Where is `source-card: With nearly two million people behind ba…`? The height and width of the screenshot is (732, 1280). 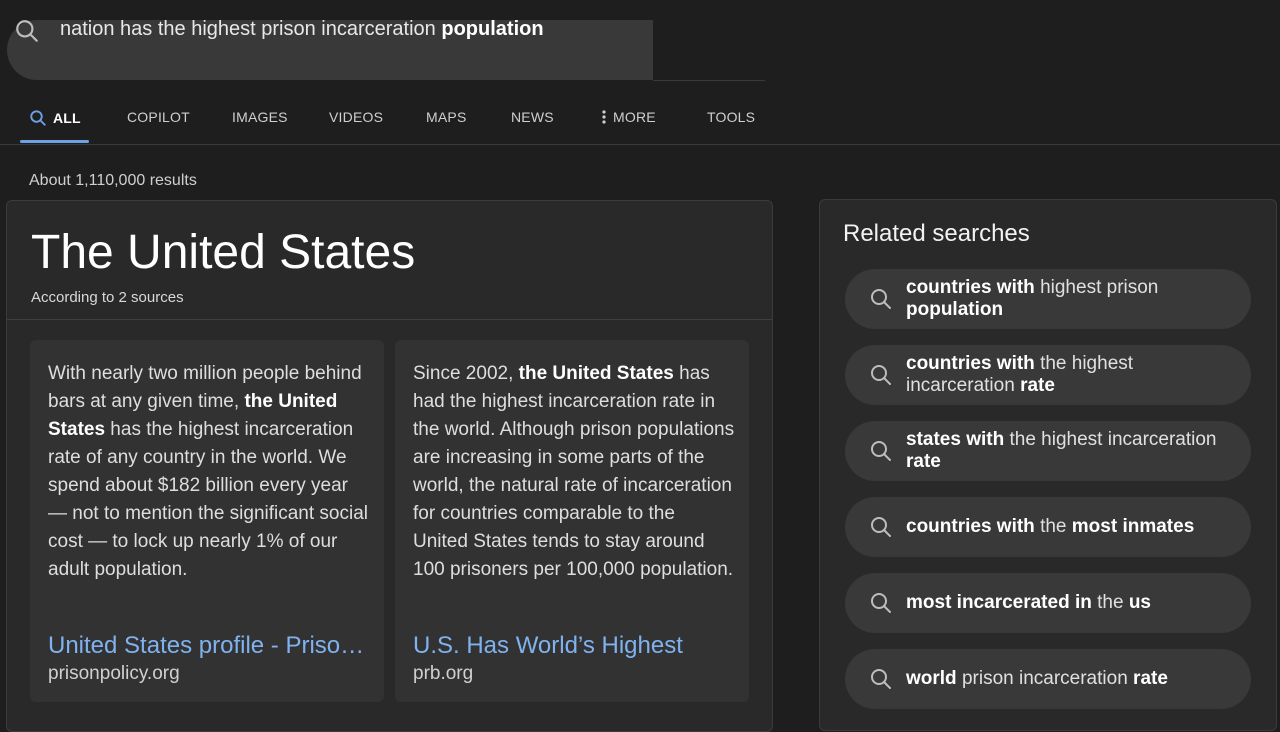
source-card: With nearly two million people behind ba… is located at coordinates (207, 521).